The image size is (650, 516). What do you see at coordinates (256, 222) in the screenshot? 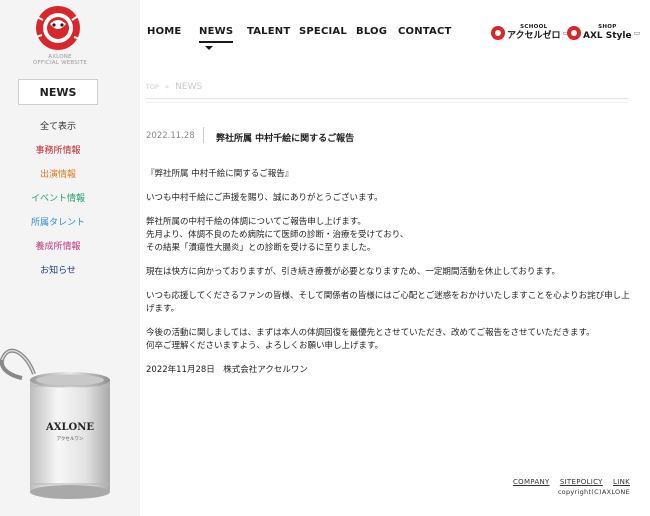
I see `post-line: 弊社所属の中村千絵の体調についてご報告申し上げます。` at bounding box center [256, 222].